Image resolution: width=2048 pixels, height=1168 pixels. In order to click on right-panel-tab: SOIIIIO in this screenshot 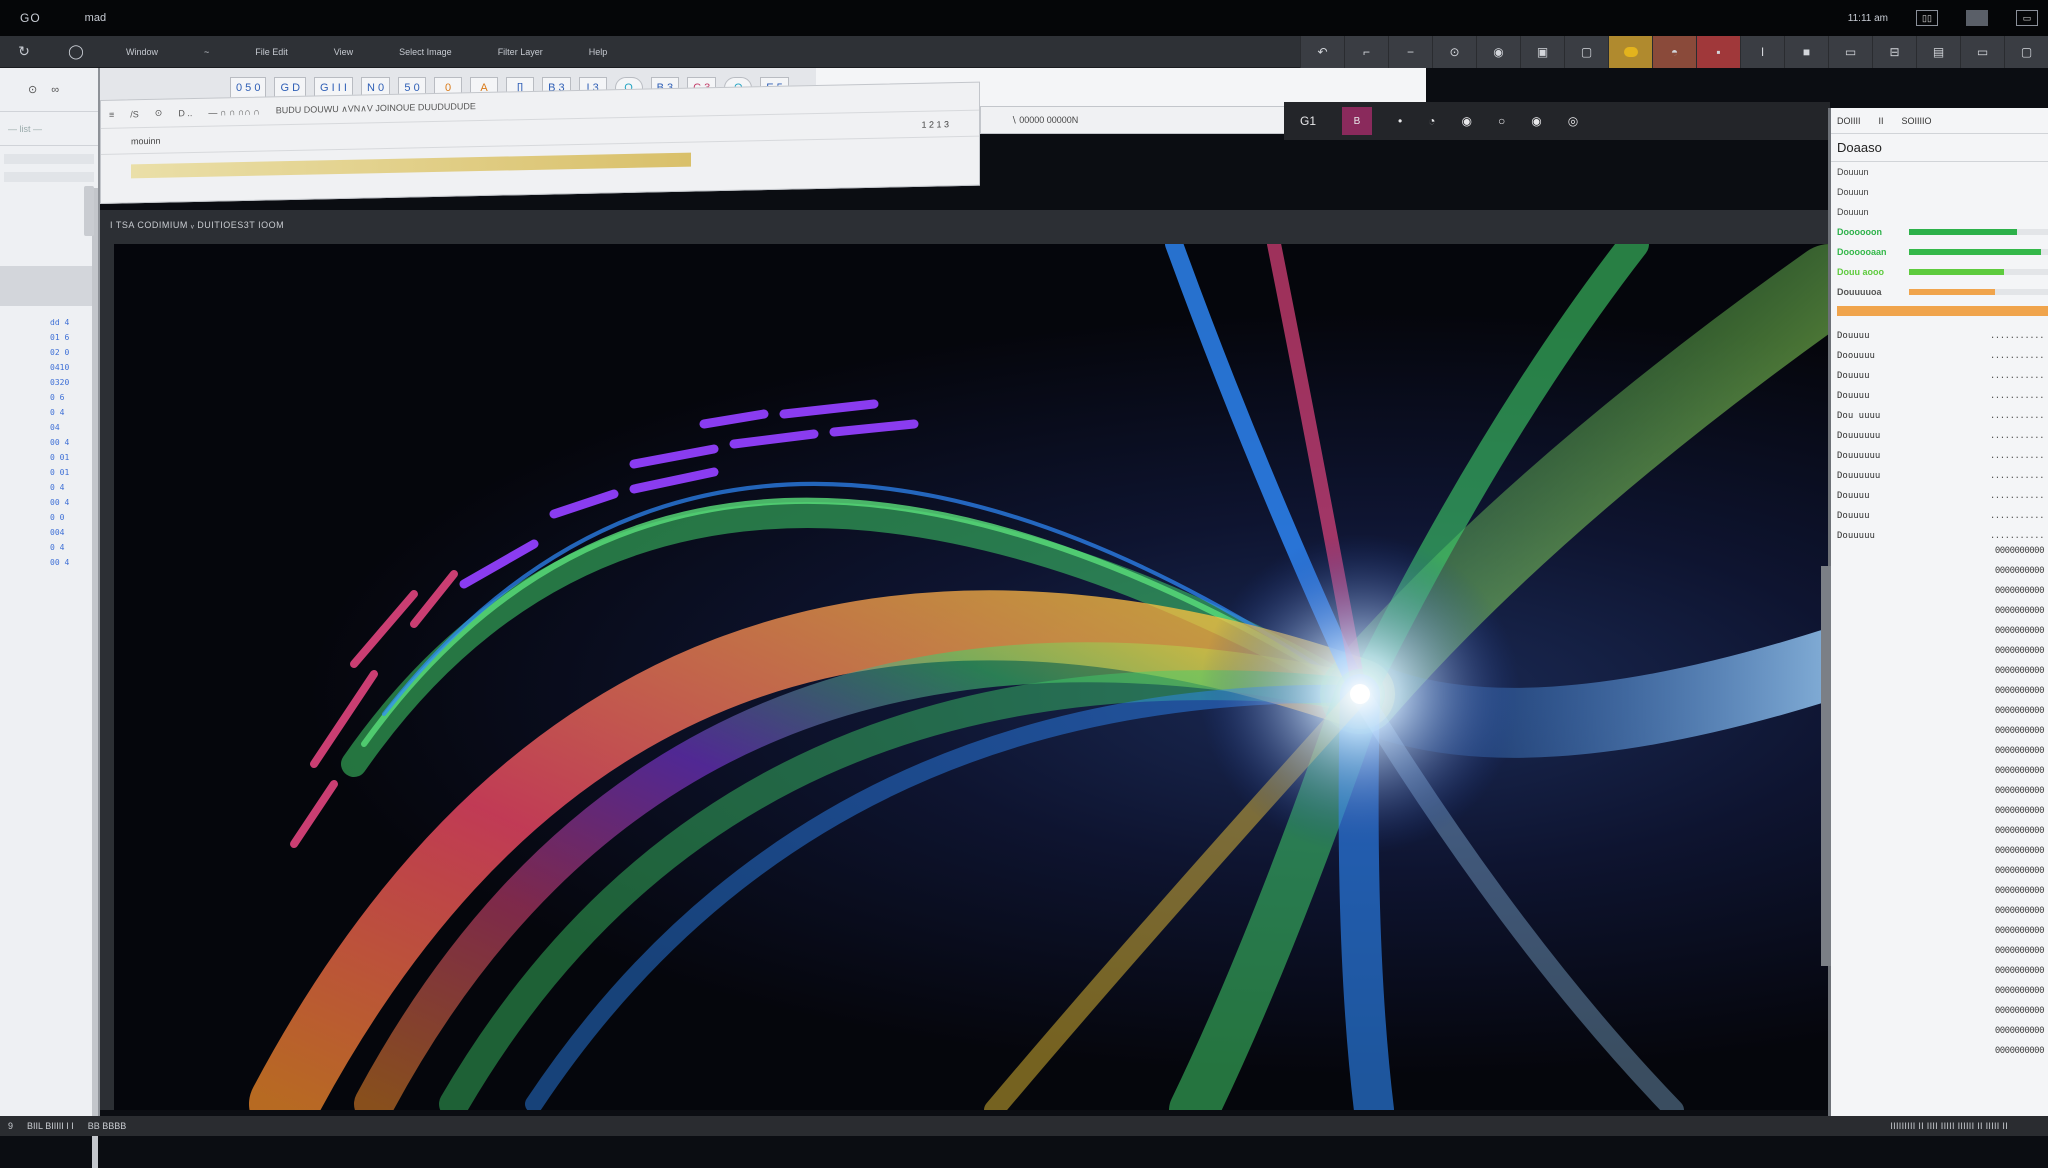, I will do `click(1917, 121)`.